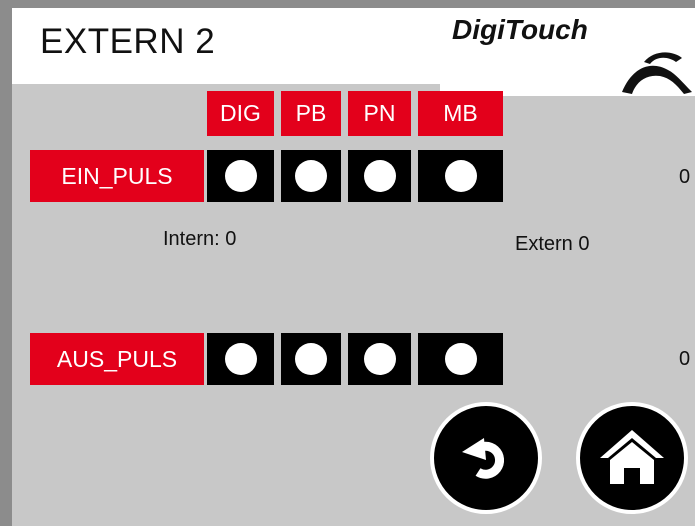 Image resolution: width=695 pixels, height=526 pixels. What do you see at coordinates (379, 113) in the screenshot?
I see `column-header-pn: PN` at bounding box center [379, 113].